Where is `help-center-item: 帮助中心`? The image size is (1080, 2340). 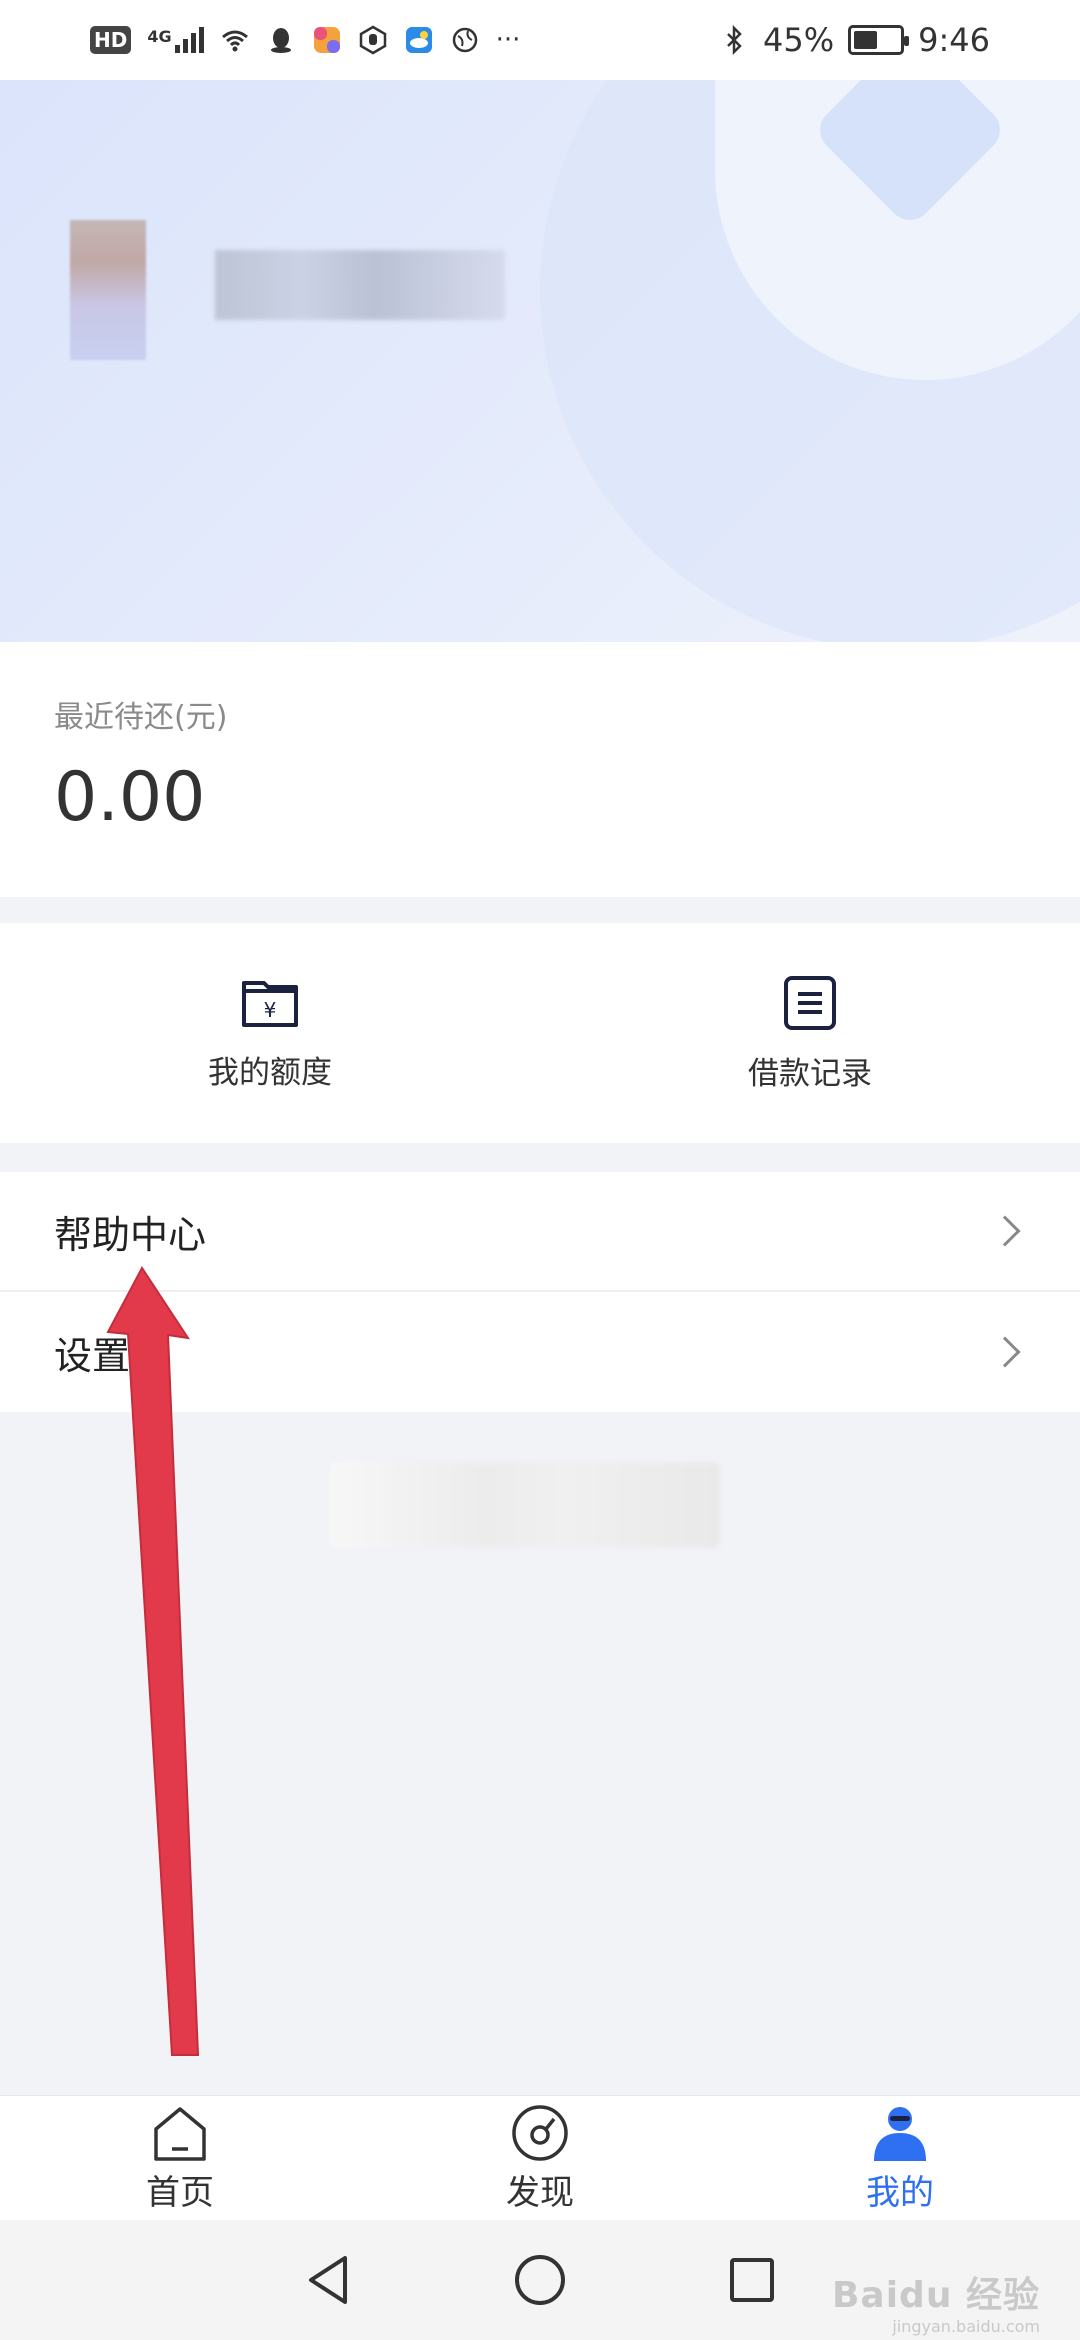
help-center-item: 帮助中心 is located at coordinates (540, 1232).